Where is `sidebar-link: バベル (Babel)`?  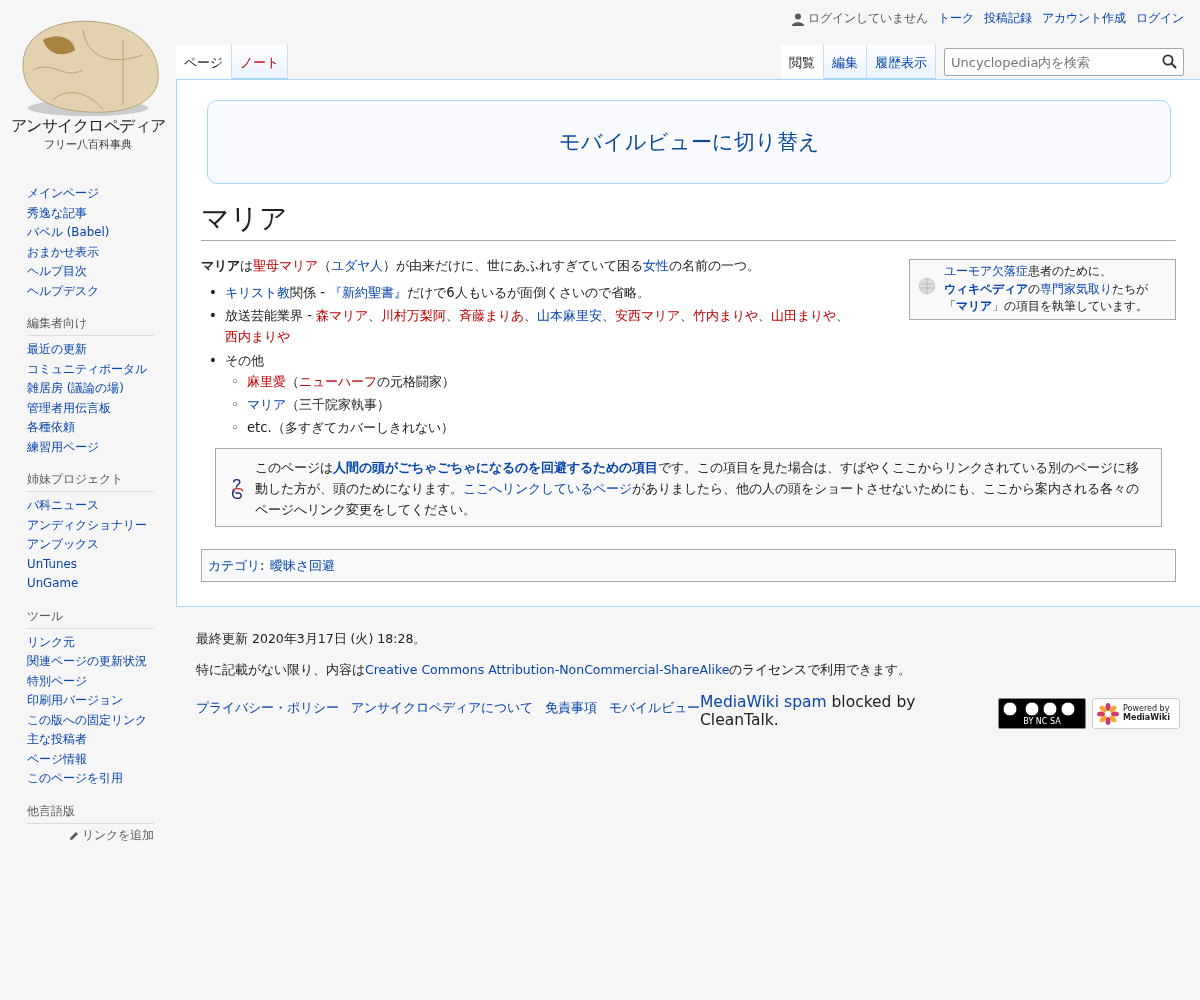
sidebar-link: バベル (Babel) is located at coordinates (90, 233).